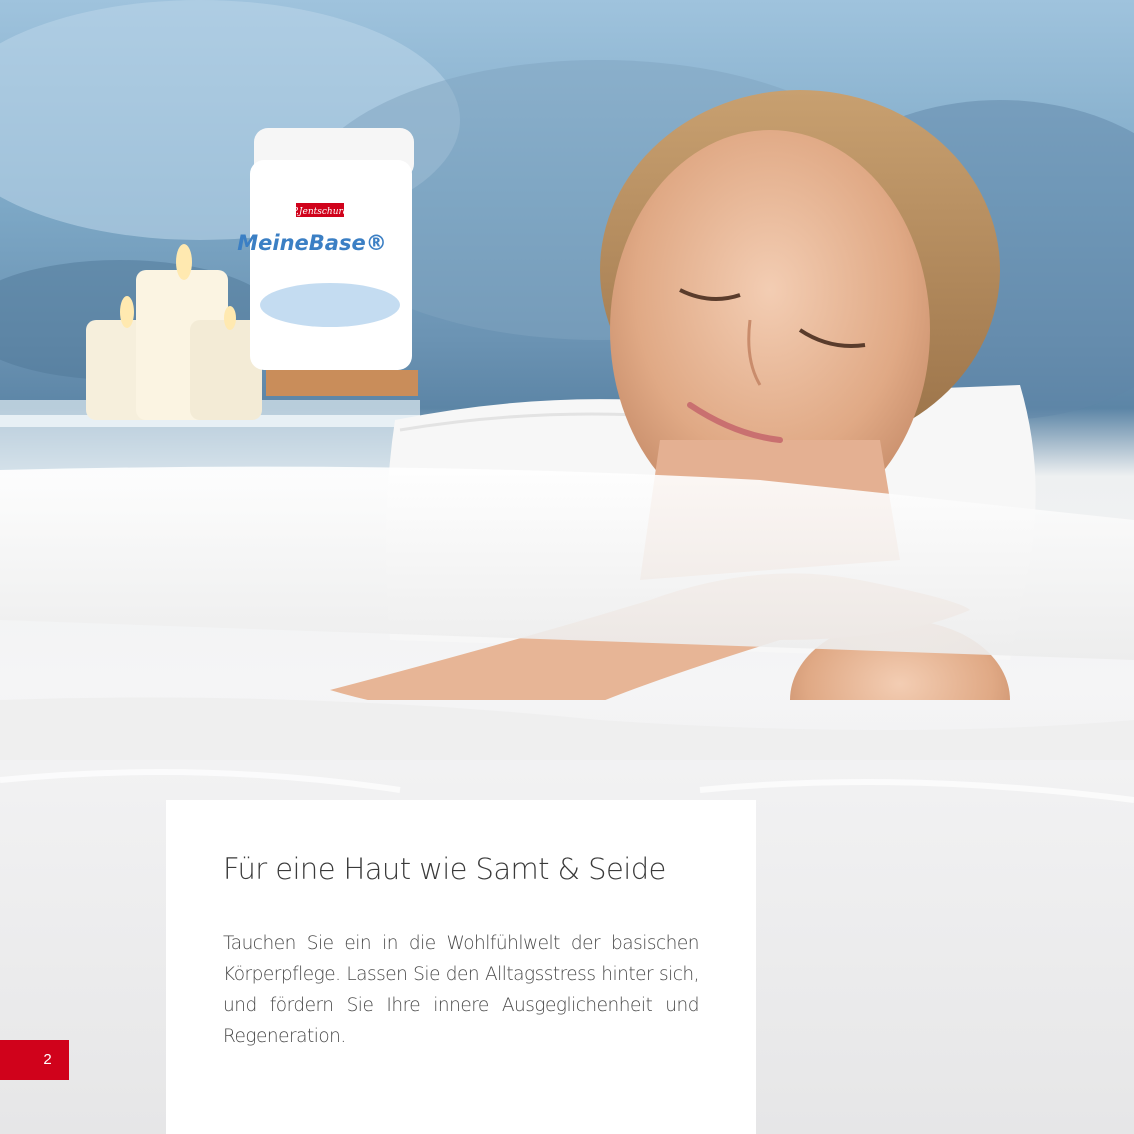  I want to click on card-heading: Für eine Haut wie Samt & Seide, so click(444, 869).